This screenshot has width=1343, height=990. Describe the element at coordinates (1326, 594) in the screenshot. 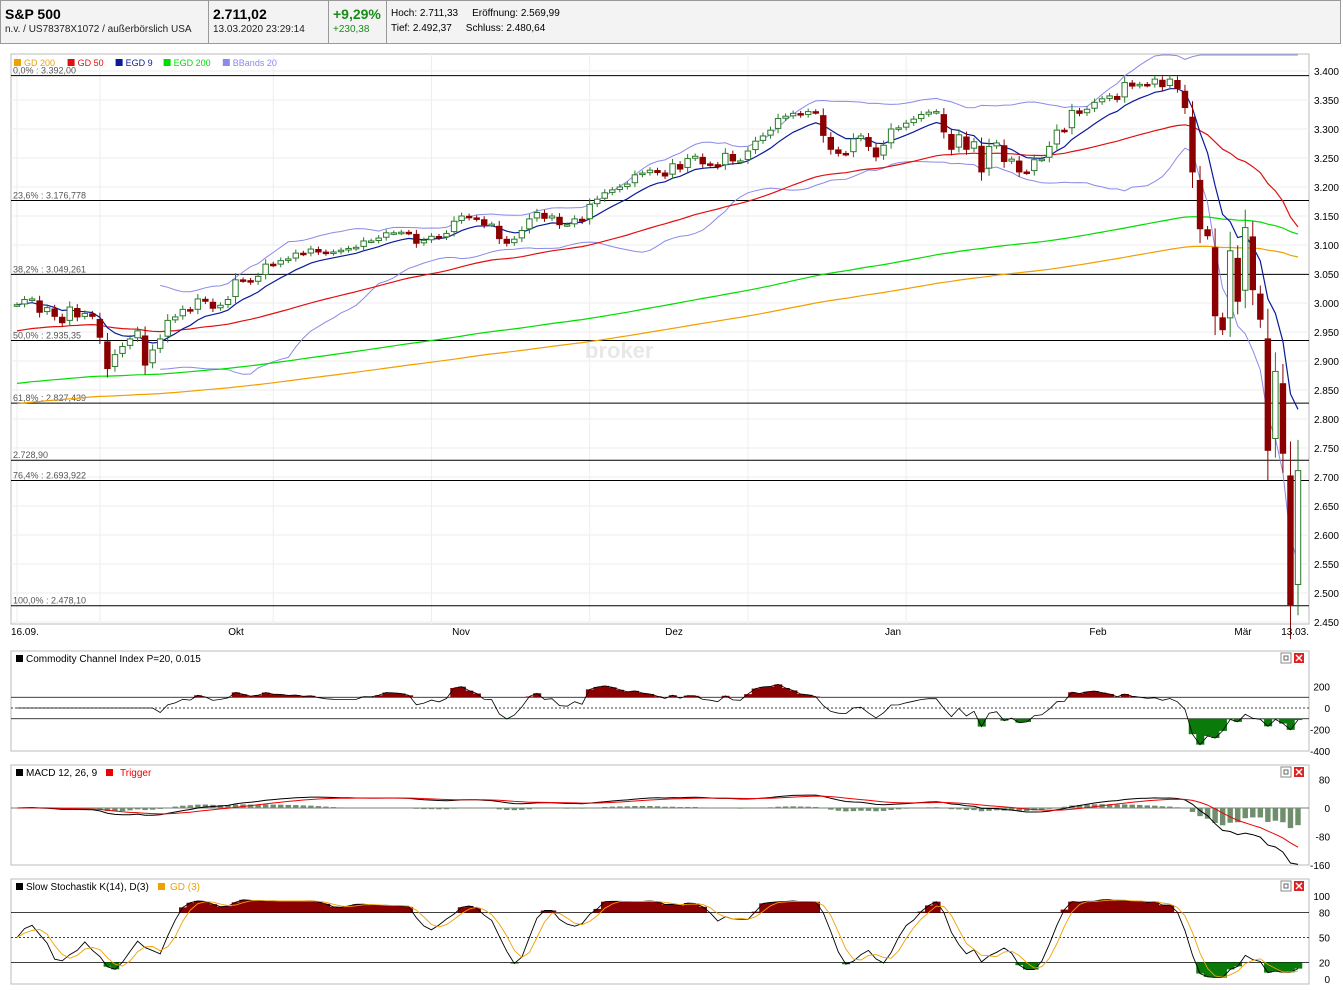

I see `y-tick-label: 2.500` at that location.